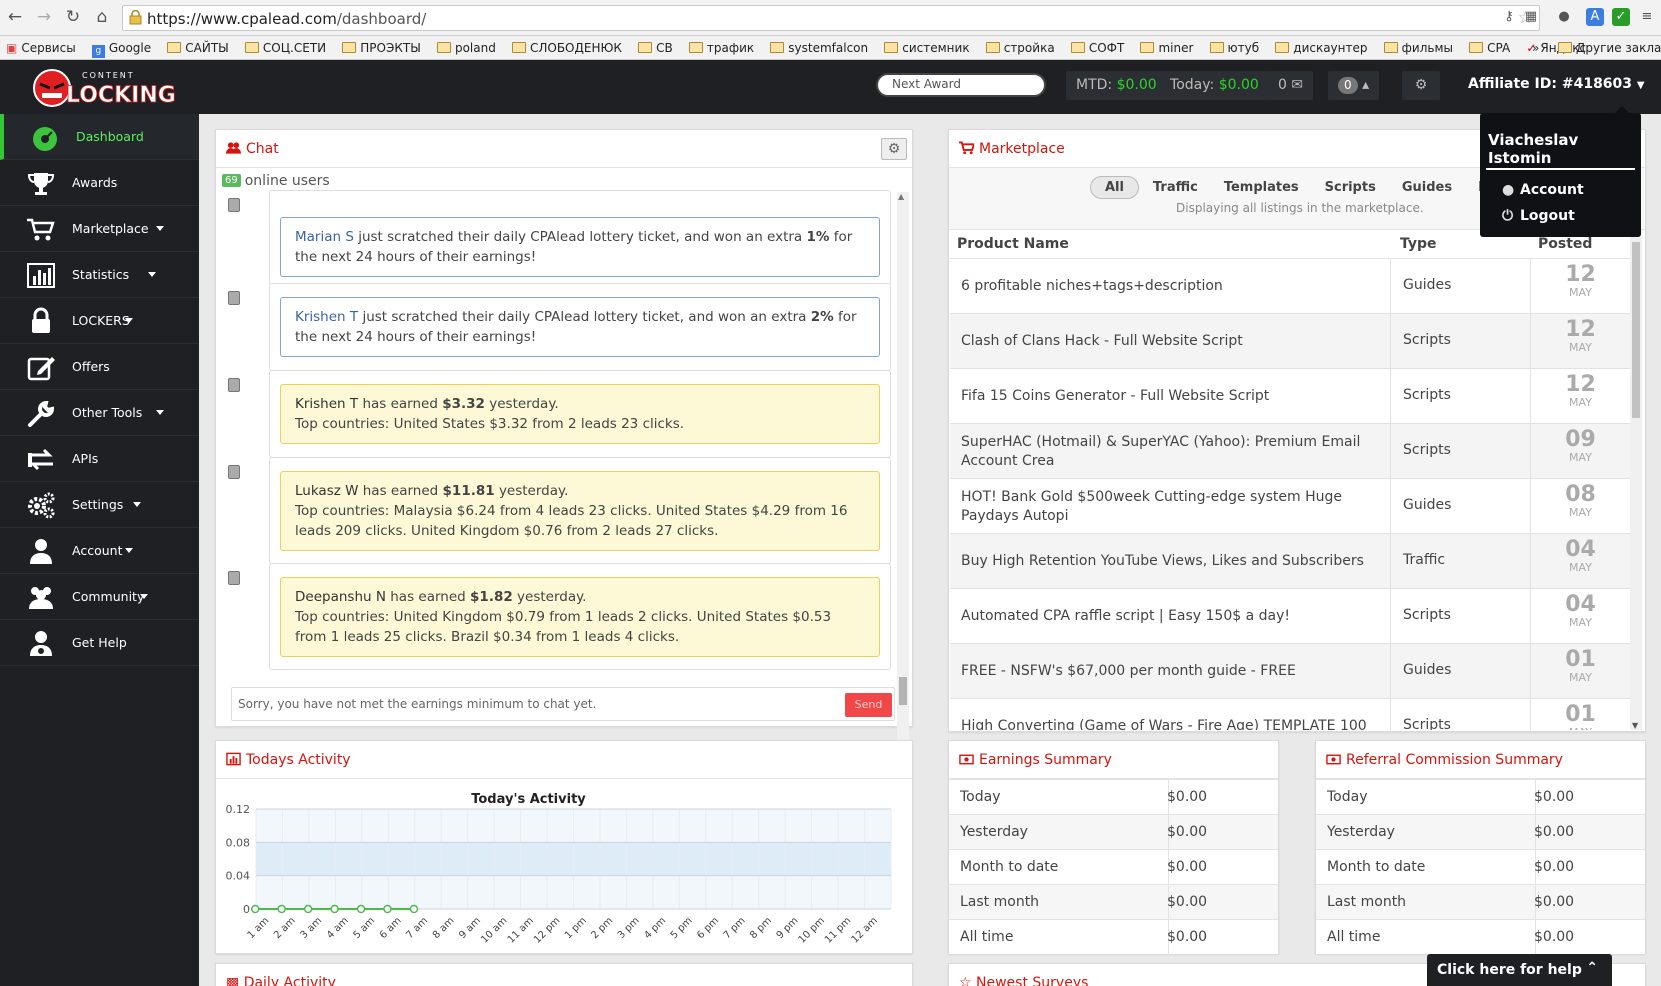 The image size is (1661, 986). Describe the element at coordinates (1297, 85) in the screenshot. I see `envelope-icon: ✉` at that location.